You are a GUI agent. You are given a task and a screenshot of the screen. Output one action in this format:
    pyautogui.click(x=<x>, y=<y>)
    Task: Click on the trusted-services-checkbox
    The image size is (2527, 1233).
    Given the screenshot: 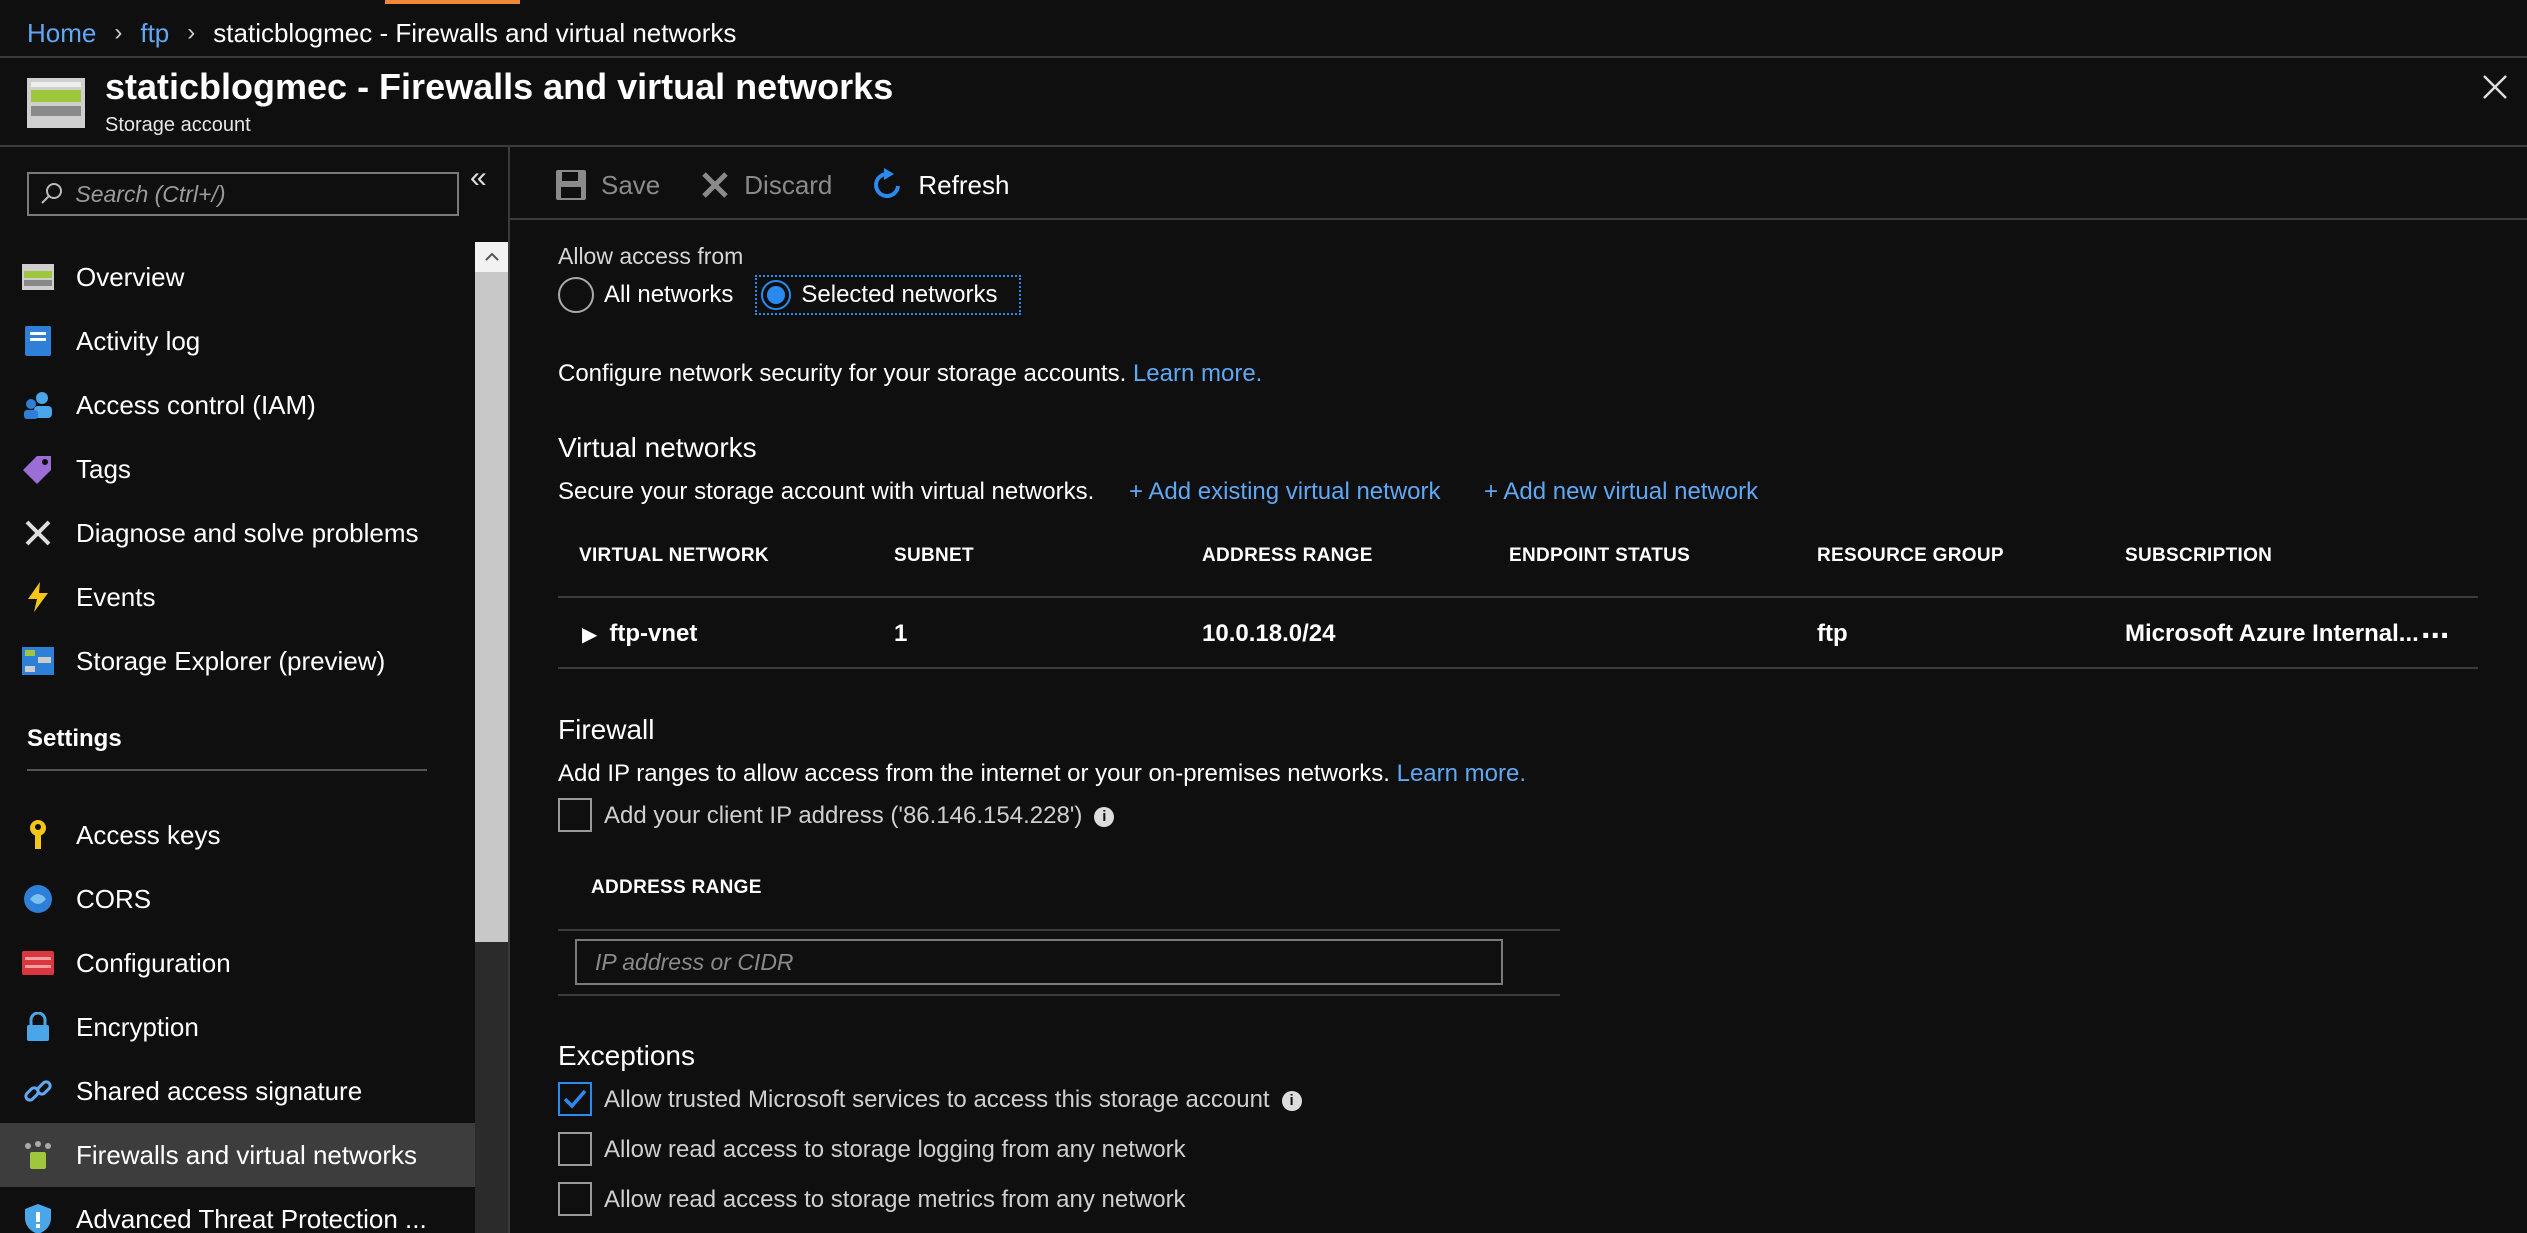 What is the action you would take?
    pyautogui.click(x=575, y=1099)
    